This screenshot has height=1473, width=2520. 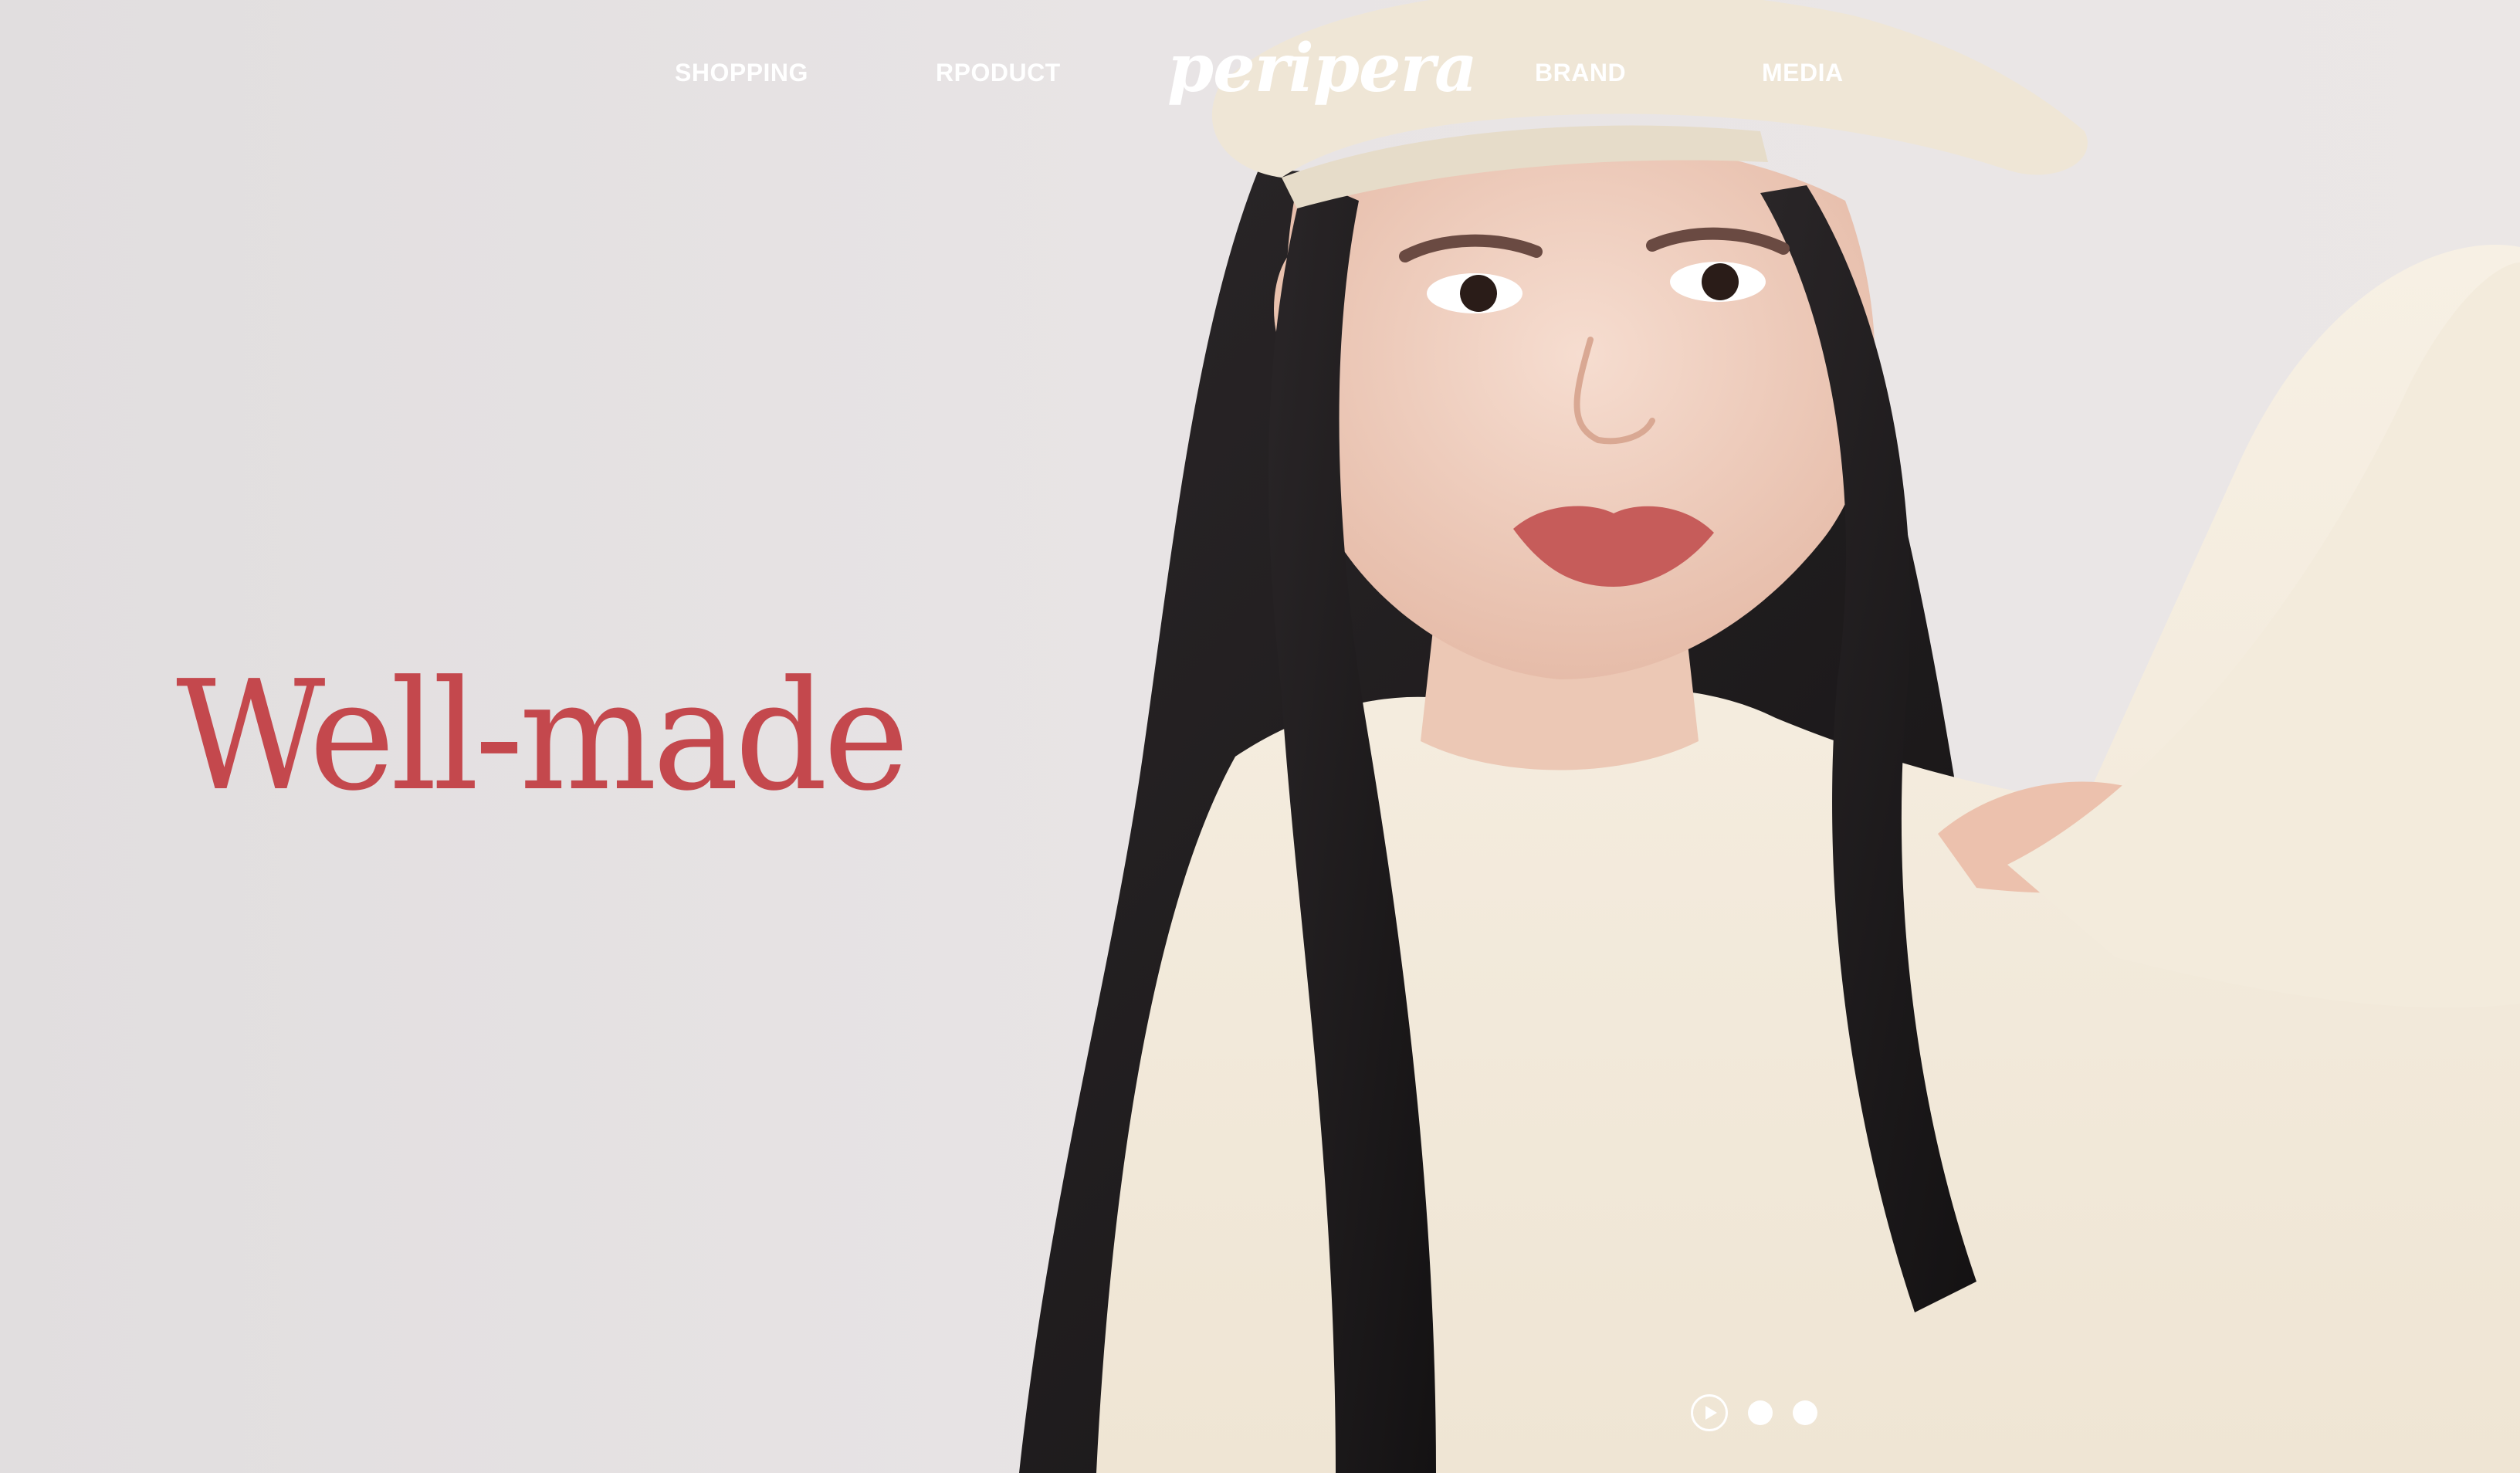 I want to click on slider-controls, so click(x=1754, y=1413).